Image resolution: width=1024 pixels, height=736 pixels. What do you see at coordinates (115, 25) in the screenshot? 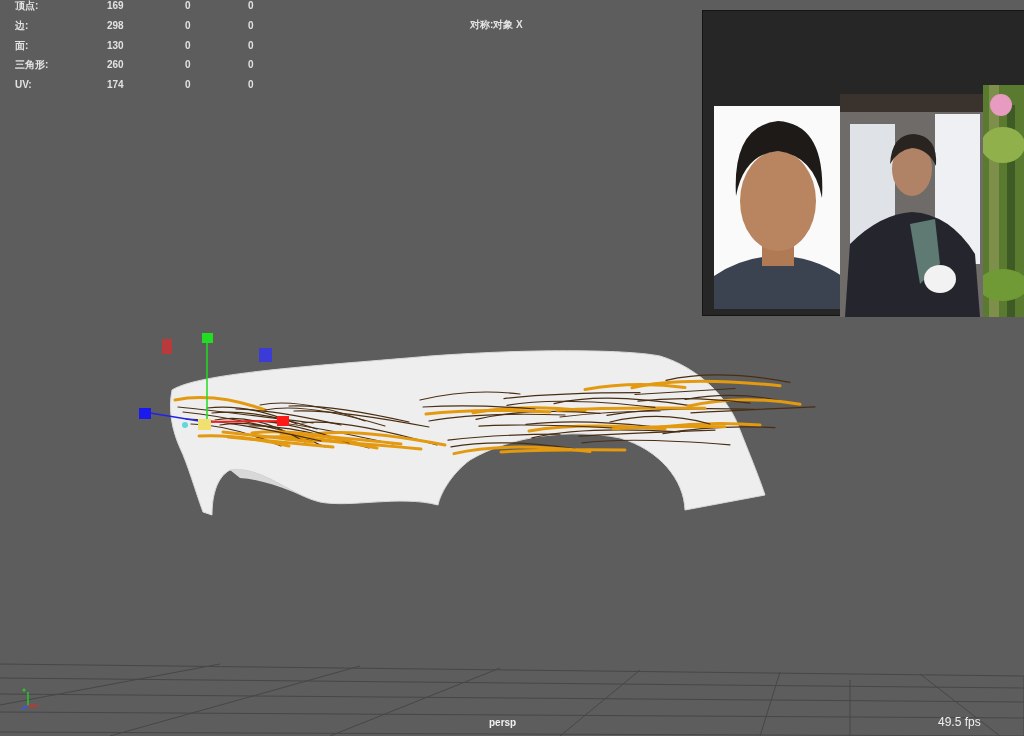
I see `stat-value: 298` at bounding box center [115, 25].